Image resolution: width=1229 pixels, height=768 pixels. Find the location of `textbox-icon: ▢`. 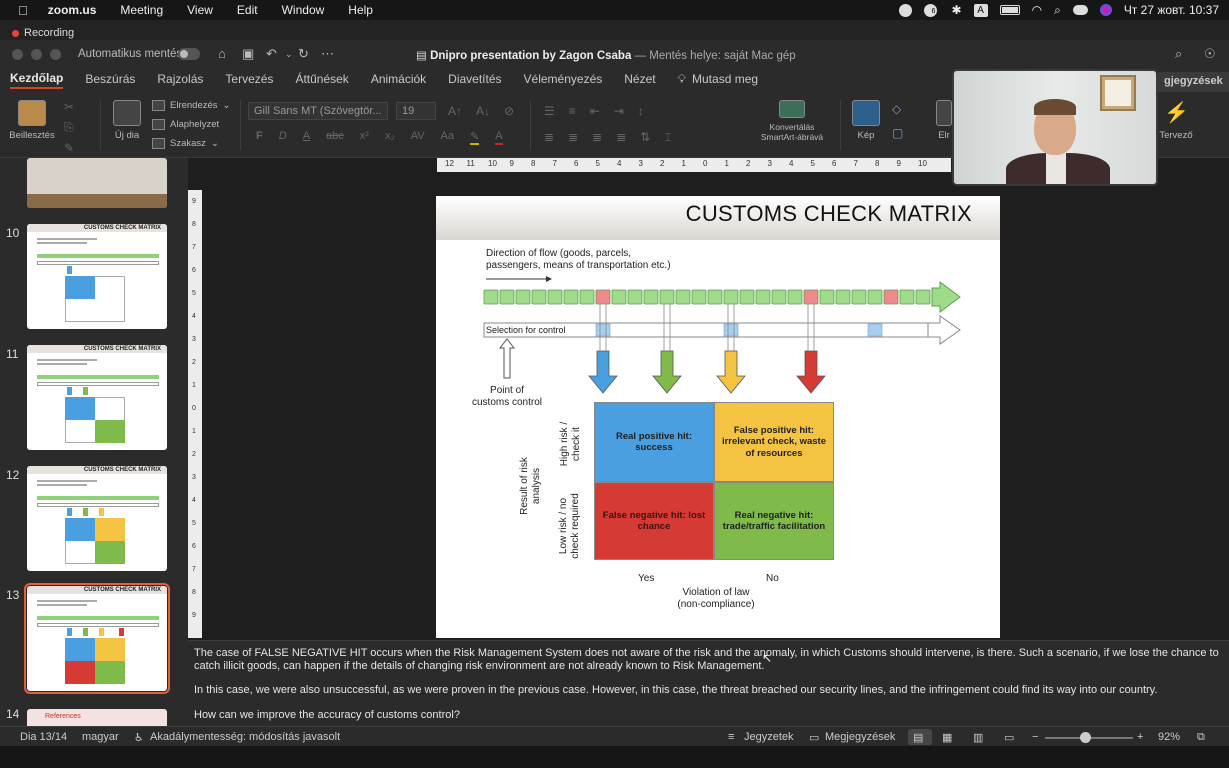

textbox-icon: ▢ is located at coordinates (897, 133).